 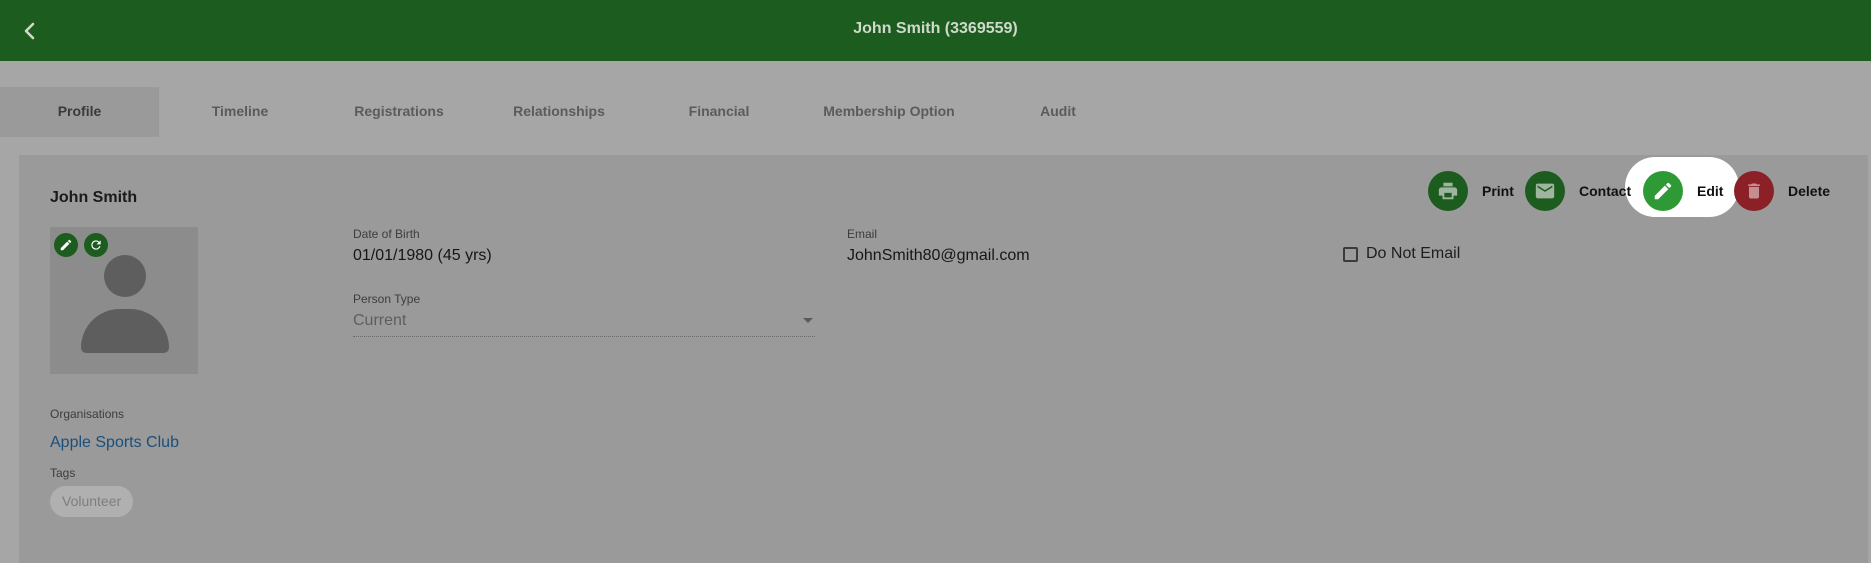 What do you see at coordinates (399, 112) in the screenshot?
I see `tab-registrations: Registrations` at bounding box center [399, 112].